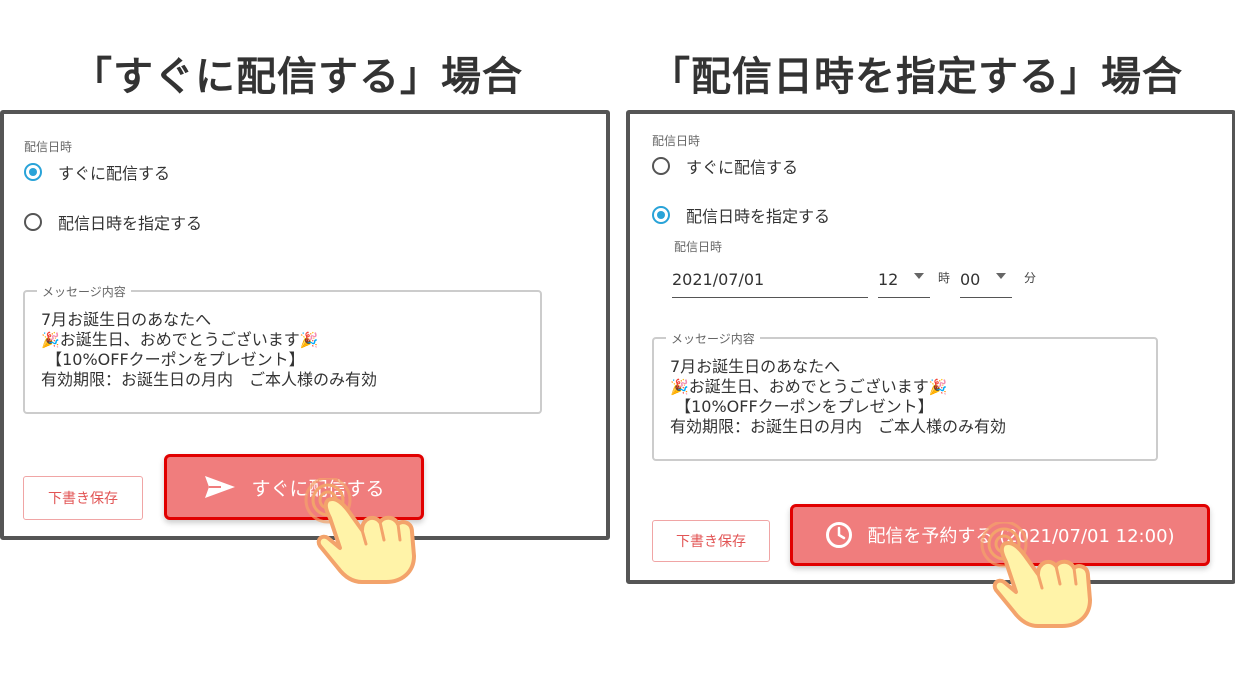 Image resolution: width=1235 pixels, height=679 pixels. I want to click on hour-value: 12, so click(888, 279).